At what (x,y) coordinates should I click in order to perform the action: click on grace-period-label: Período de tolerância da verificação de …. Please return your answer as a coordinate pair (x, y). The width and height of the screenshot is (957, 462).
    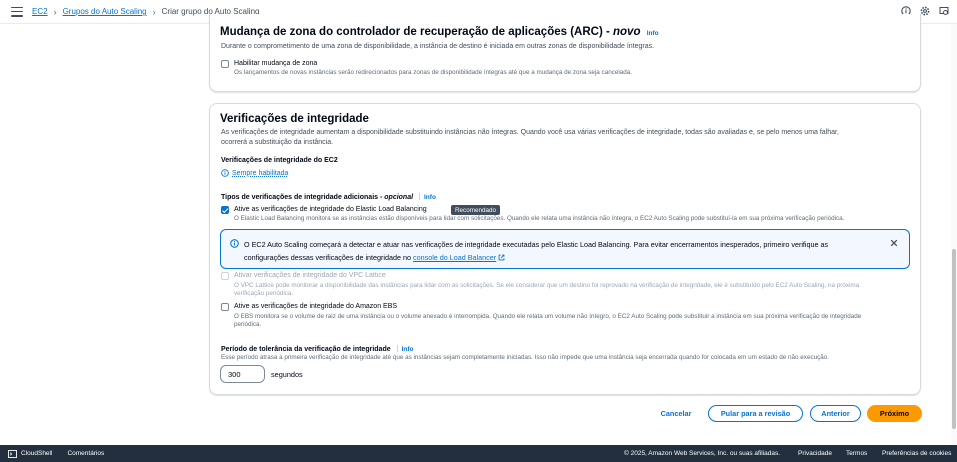
    Looking at the image, I should click on (317, 349).